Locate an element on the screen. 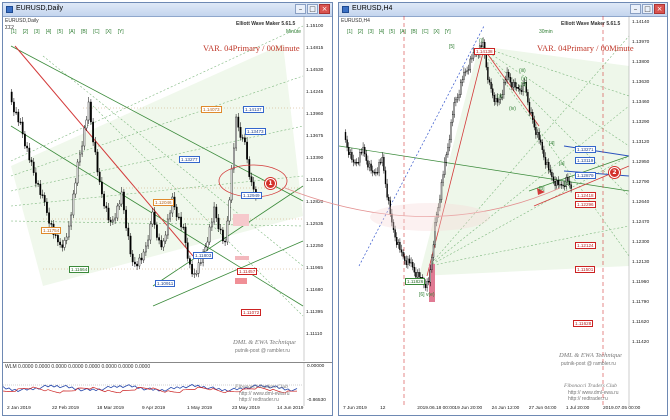 Image resolution: width=670 pixels, height=420 pixels. price-axis-tick: 1.11965 is located at coordinates (314, 268).